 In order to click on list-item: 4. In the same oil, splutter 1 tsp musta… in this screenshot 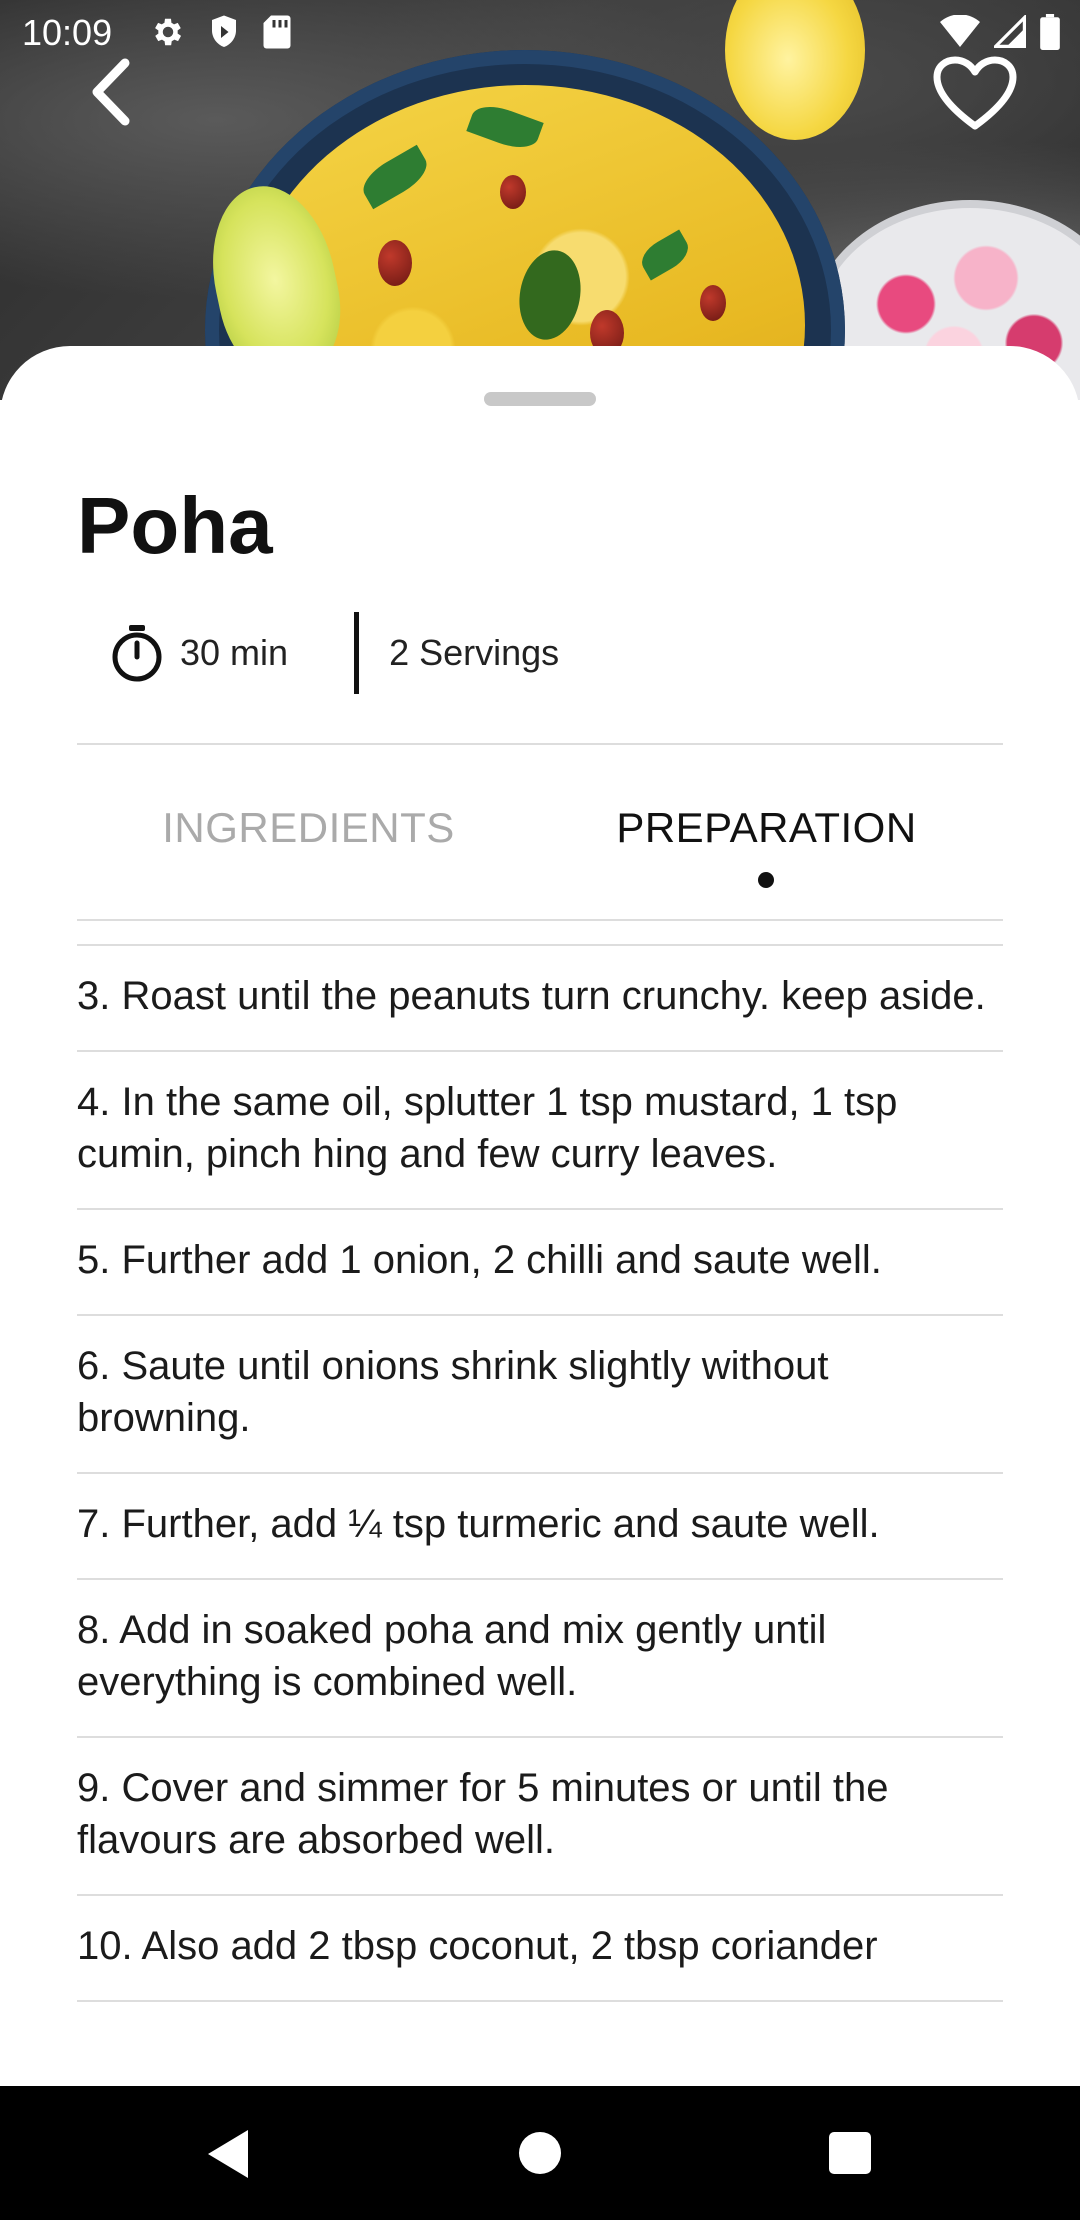, I will do `click(540, 1131)`.